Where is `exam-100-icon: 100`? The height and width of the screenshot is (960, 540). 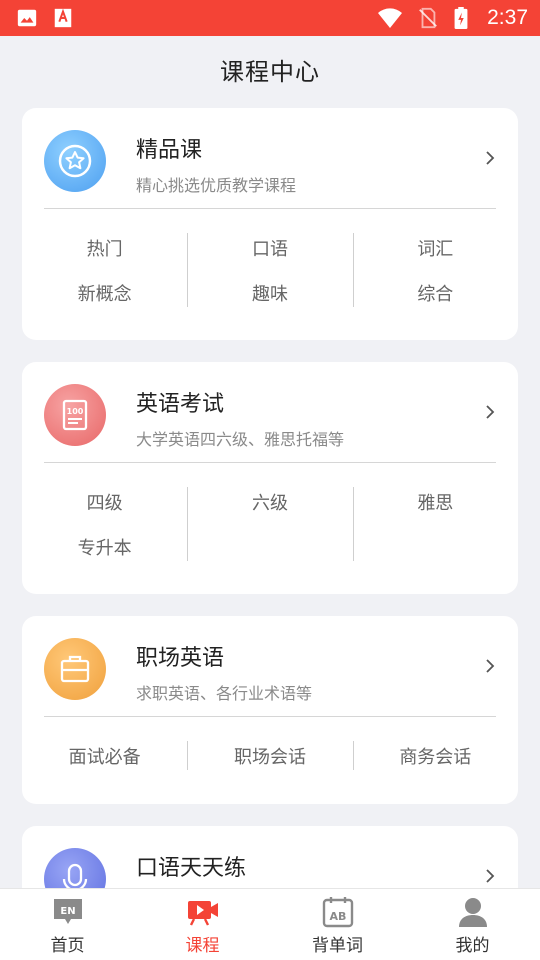 exam-100-icon: 100 is located at coordinates (75, 415).